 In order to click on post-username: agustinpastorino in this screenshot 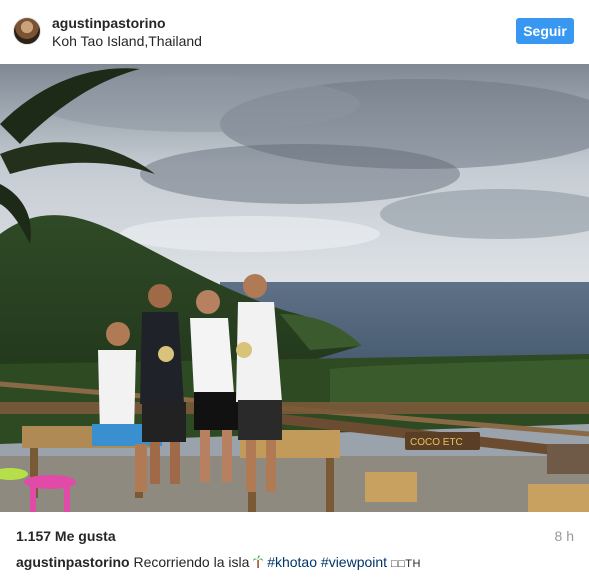, I will do `click(109, 23)`.